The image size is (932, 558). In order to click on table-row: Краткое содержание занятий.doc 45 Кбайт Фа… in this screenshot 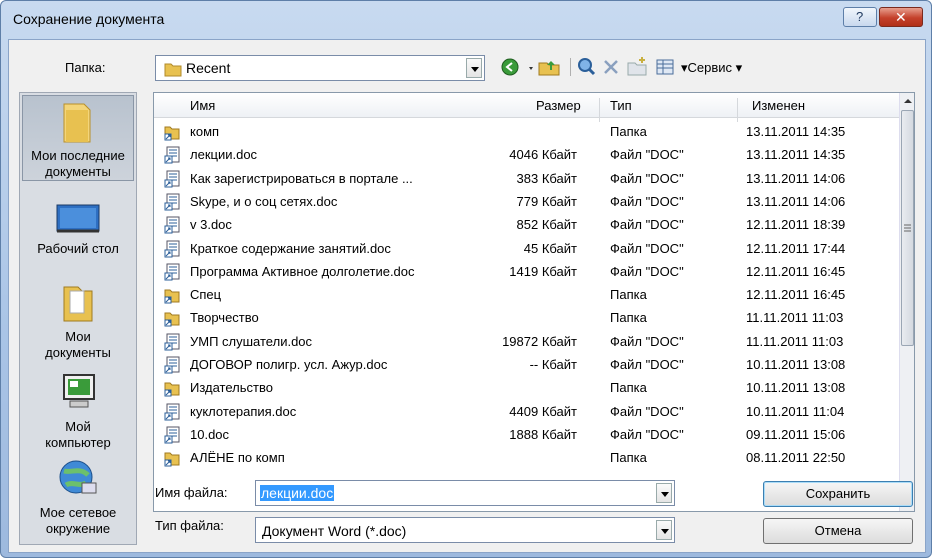, I will do `click(526, 249)`.